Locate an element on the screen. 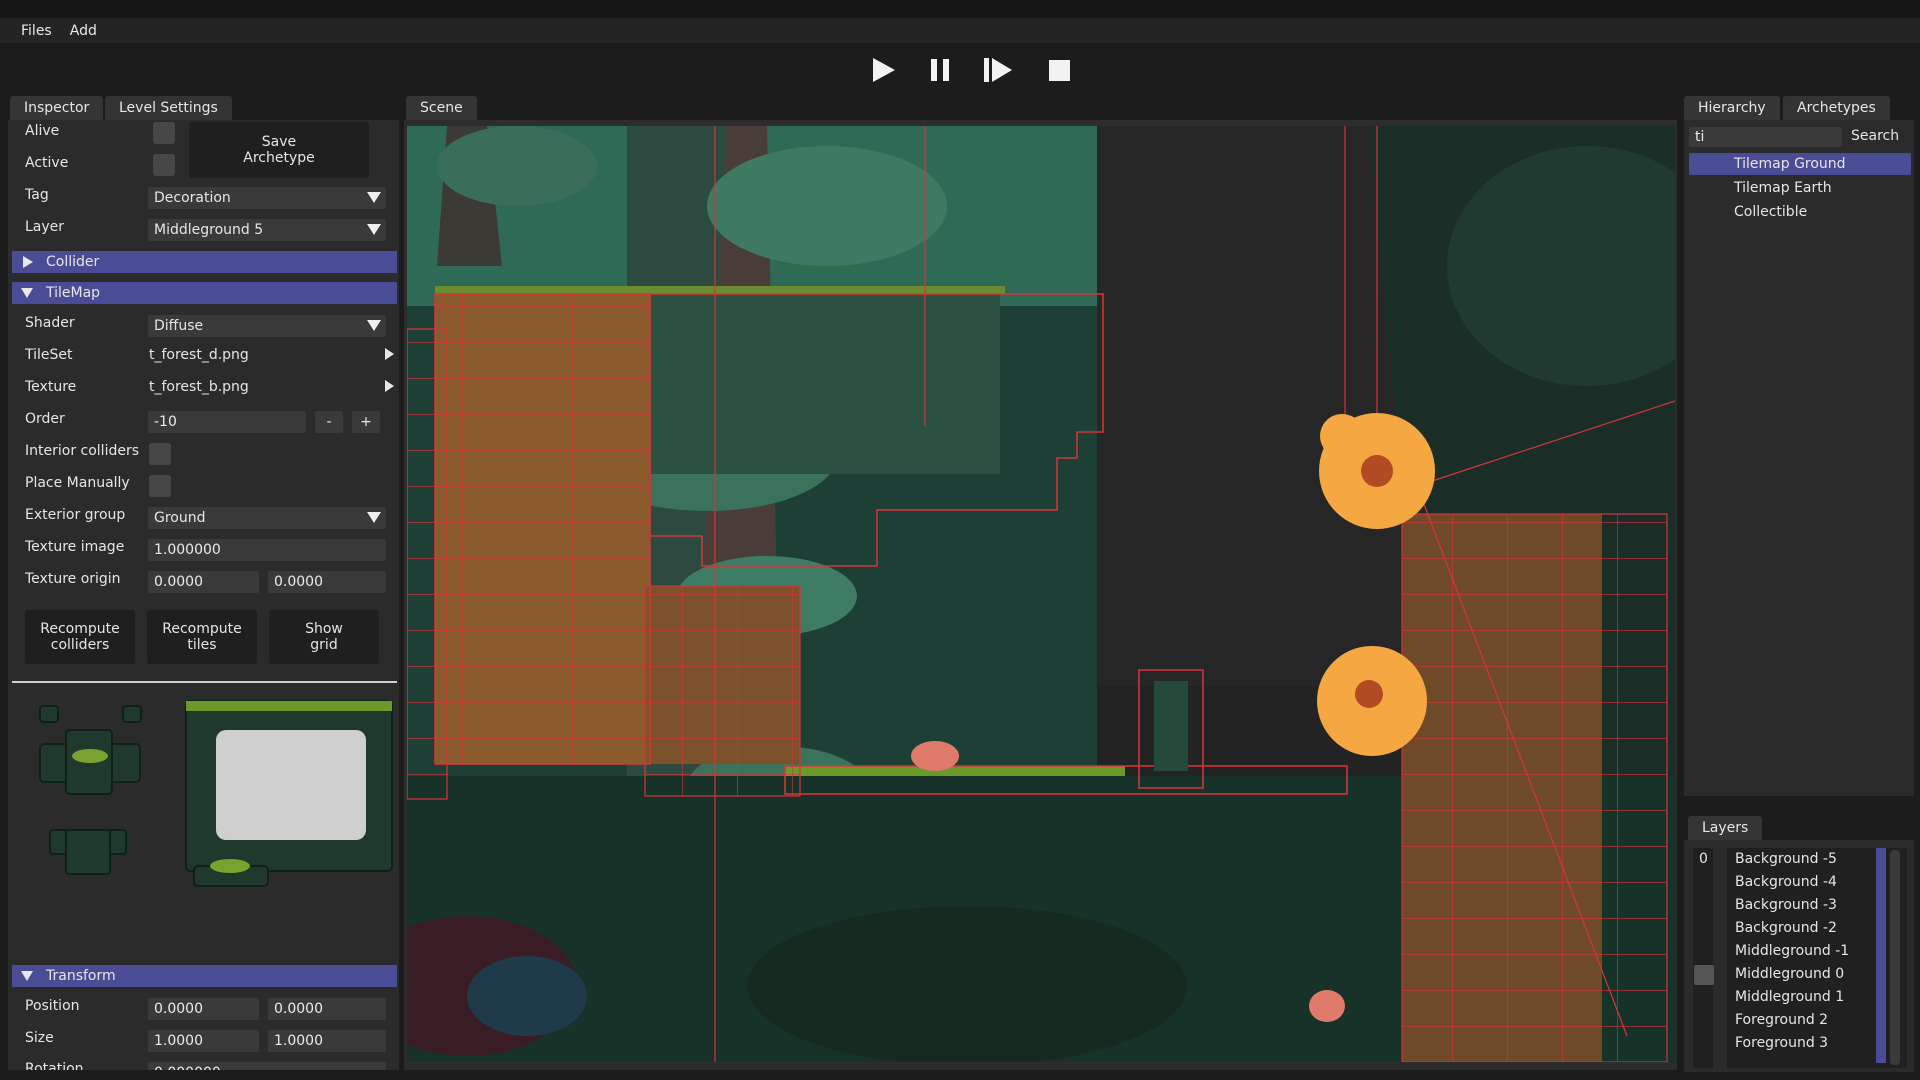 The image size is (1920, 1080). layer-item: Foreground 2 is located at coordinates (1803, 1020).